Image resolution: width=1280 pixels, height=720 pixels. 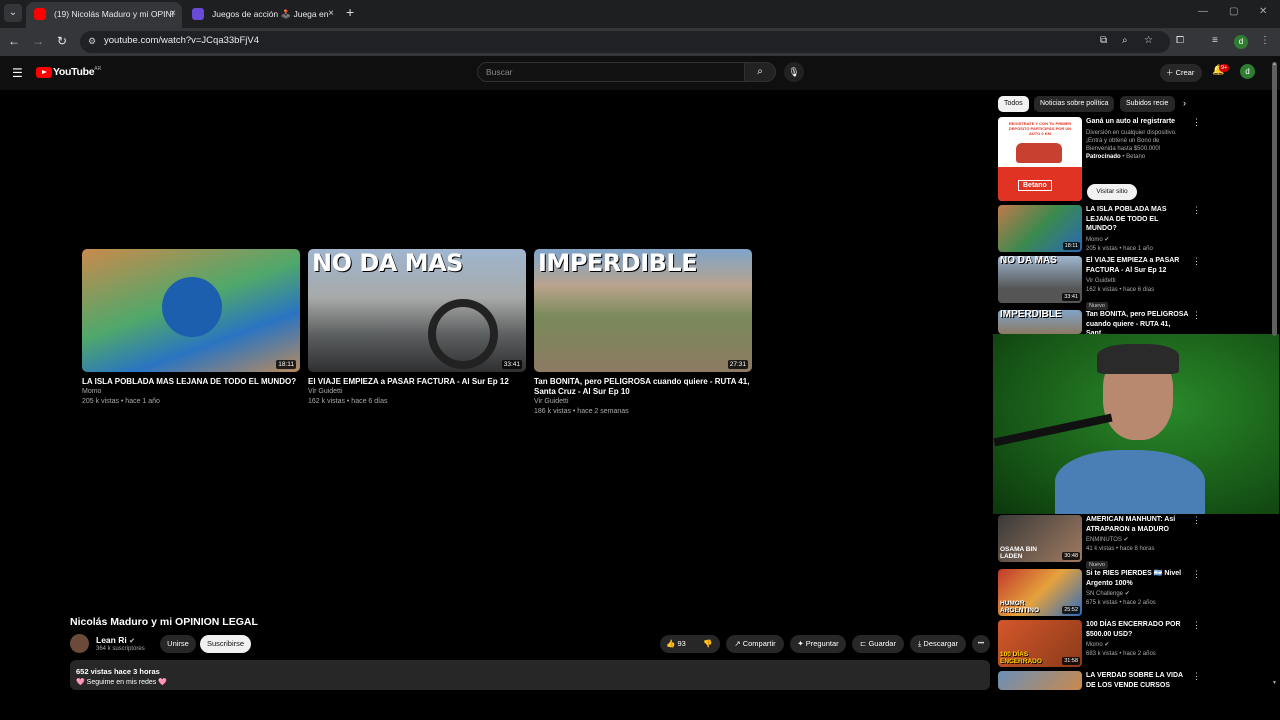 I want to click on media-queue-icon: ≡, so click(x=1215, y=40).